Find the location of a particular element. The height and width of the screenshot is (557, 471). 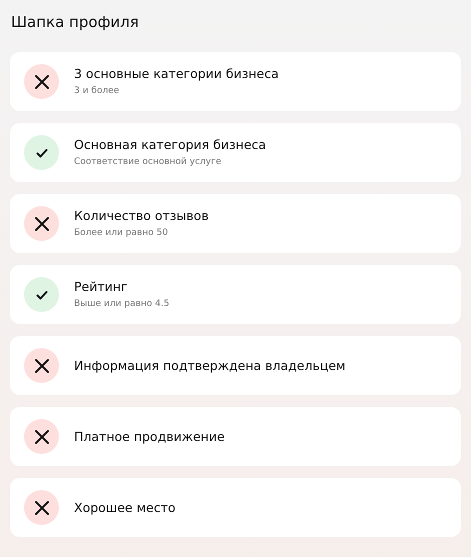

section-title: Шапка профиля is located at coordinates (75, 22).